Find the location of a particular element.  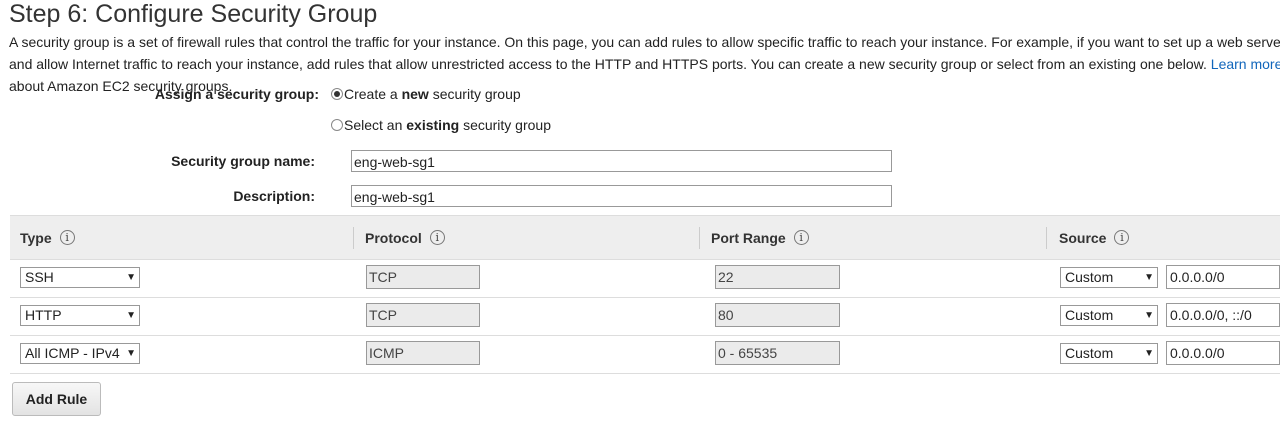

header-source-label: Source is located at coordinates (1083, 237).